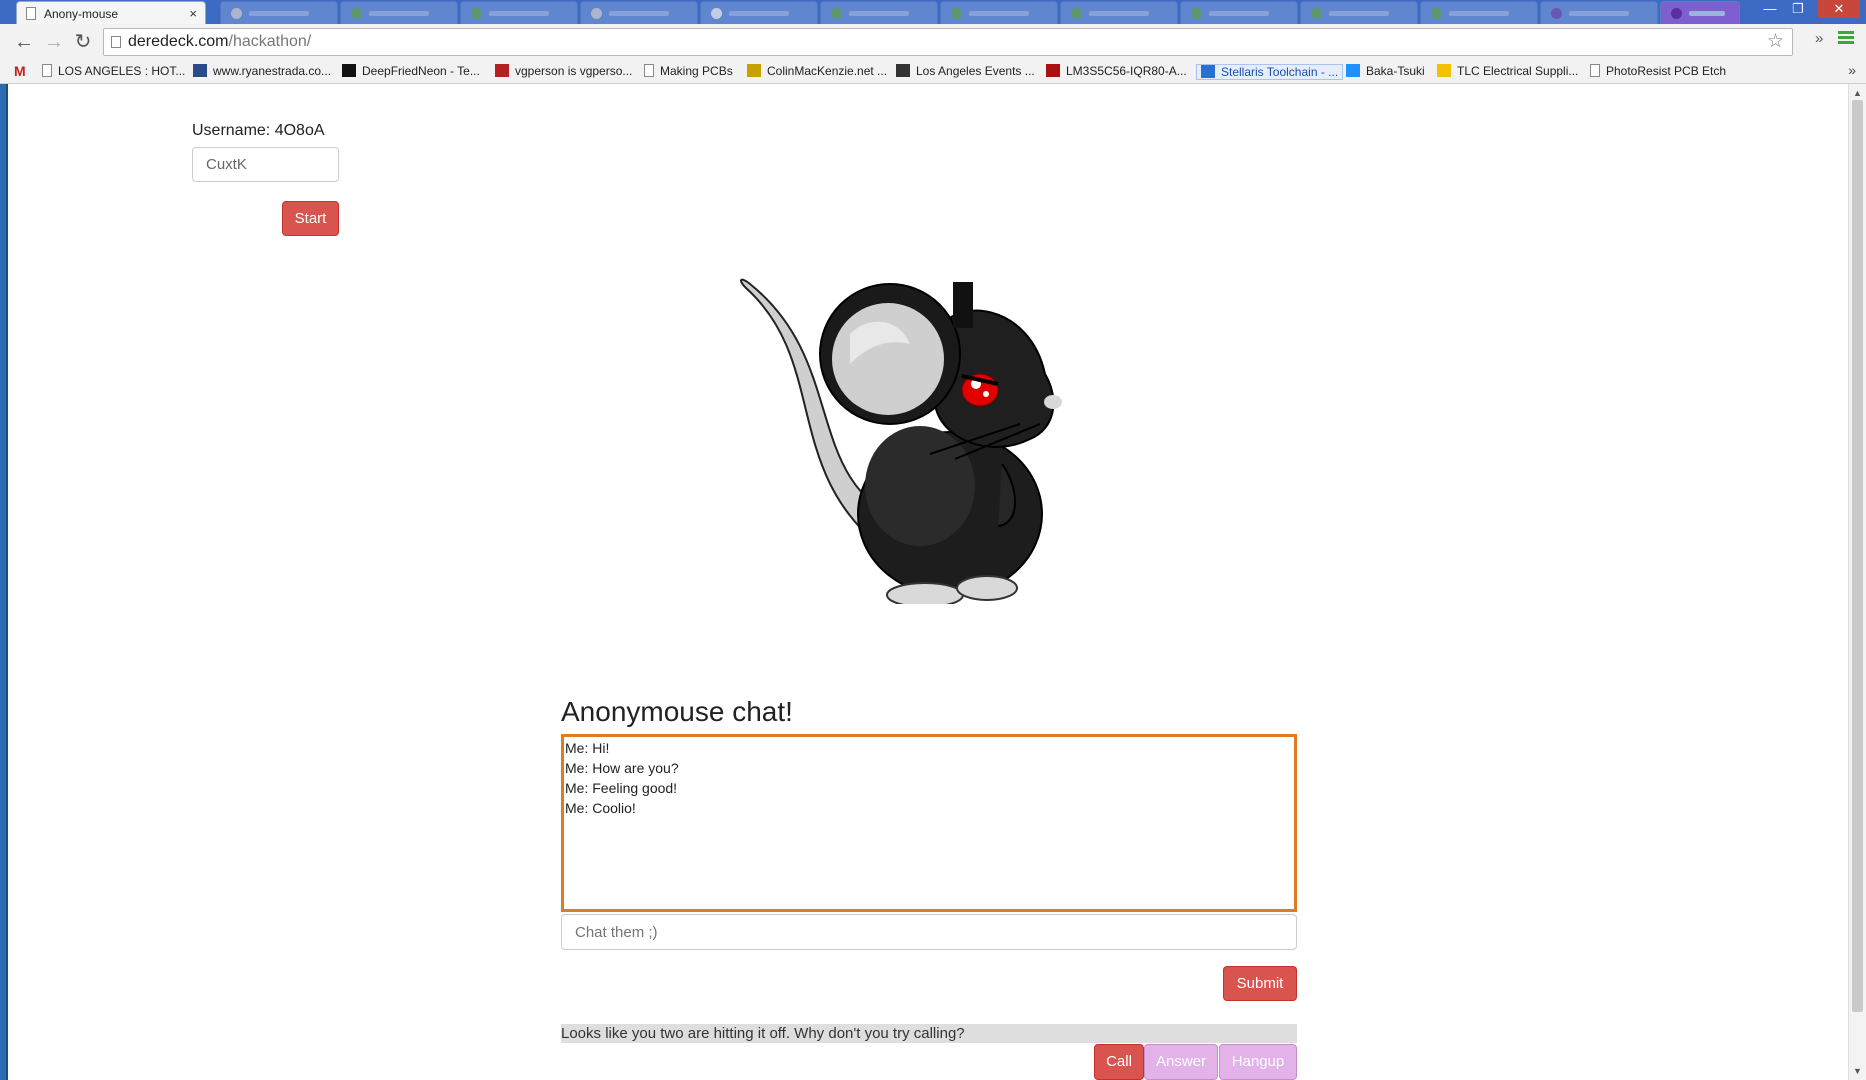 This screenshot has width=1866, height=1080. What do you see at coordinates (1119, 1062) in the screenshot?
I see `call-button: Call` at bounding box center [1119, 1062].